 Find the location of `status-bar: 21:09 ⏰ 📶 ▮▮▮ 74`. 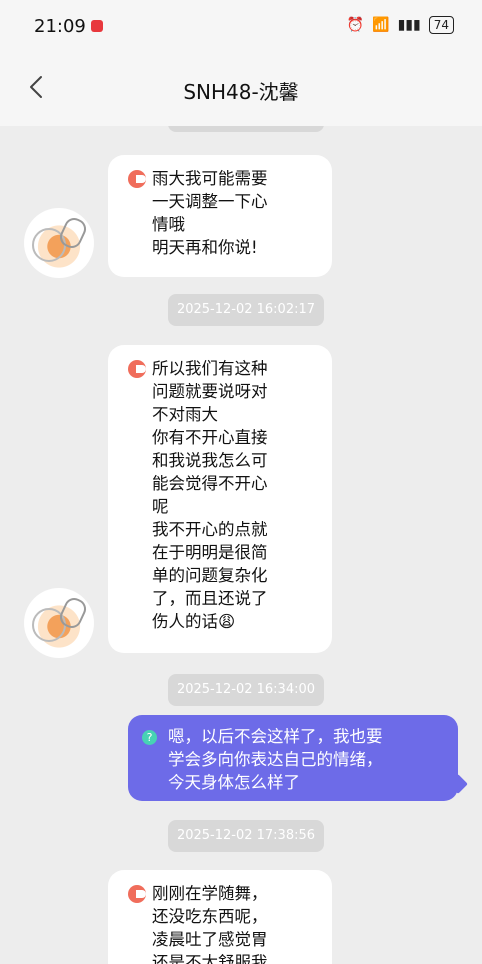

status-bar: 21:09 ⏰ 📶 ▮▮▮ 74 is located at coordinates (241, 27).